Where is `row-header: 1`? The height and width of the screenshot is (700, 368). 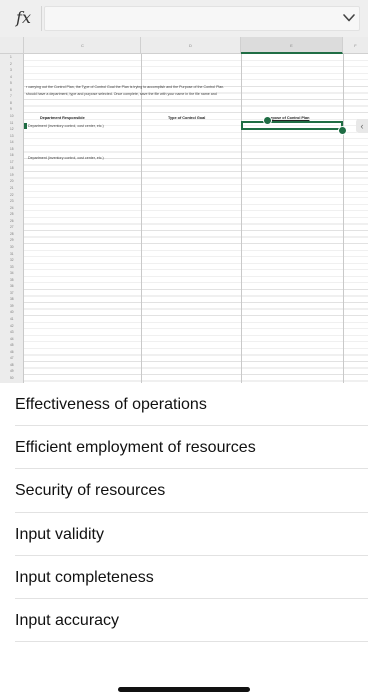 row-header: 1 is located at coordinates (12, 57).